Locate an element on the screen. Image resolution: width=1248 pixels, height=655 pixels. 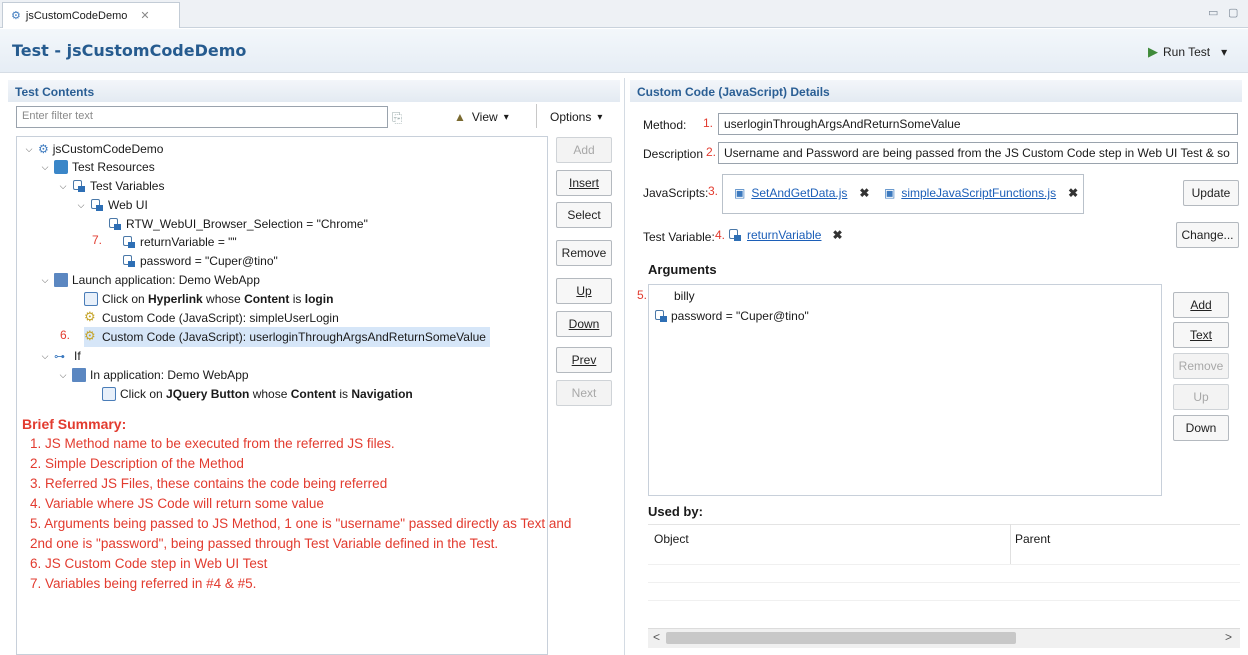
method-label: Method: is located at coordinates (665, 125).